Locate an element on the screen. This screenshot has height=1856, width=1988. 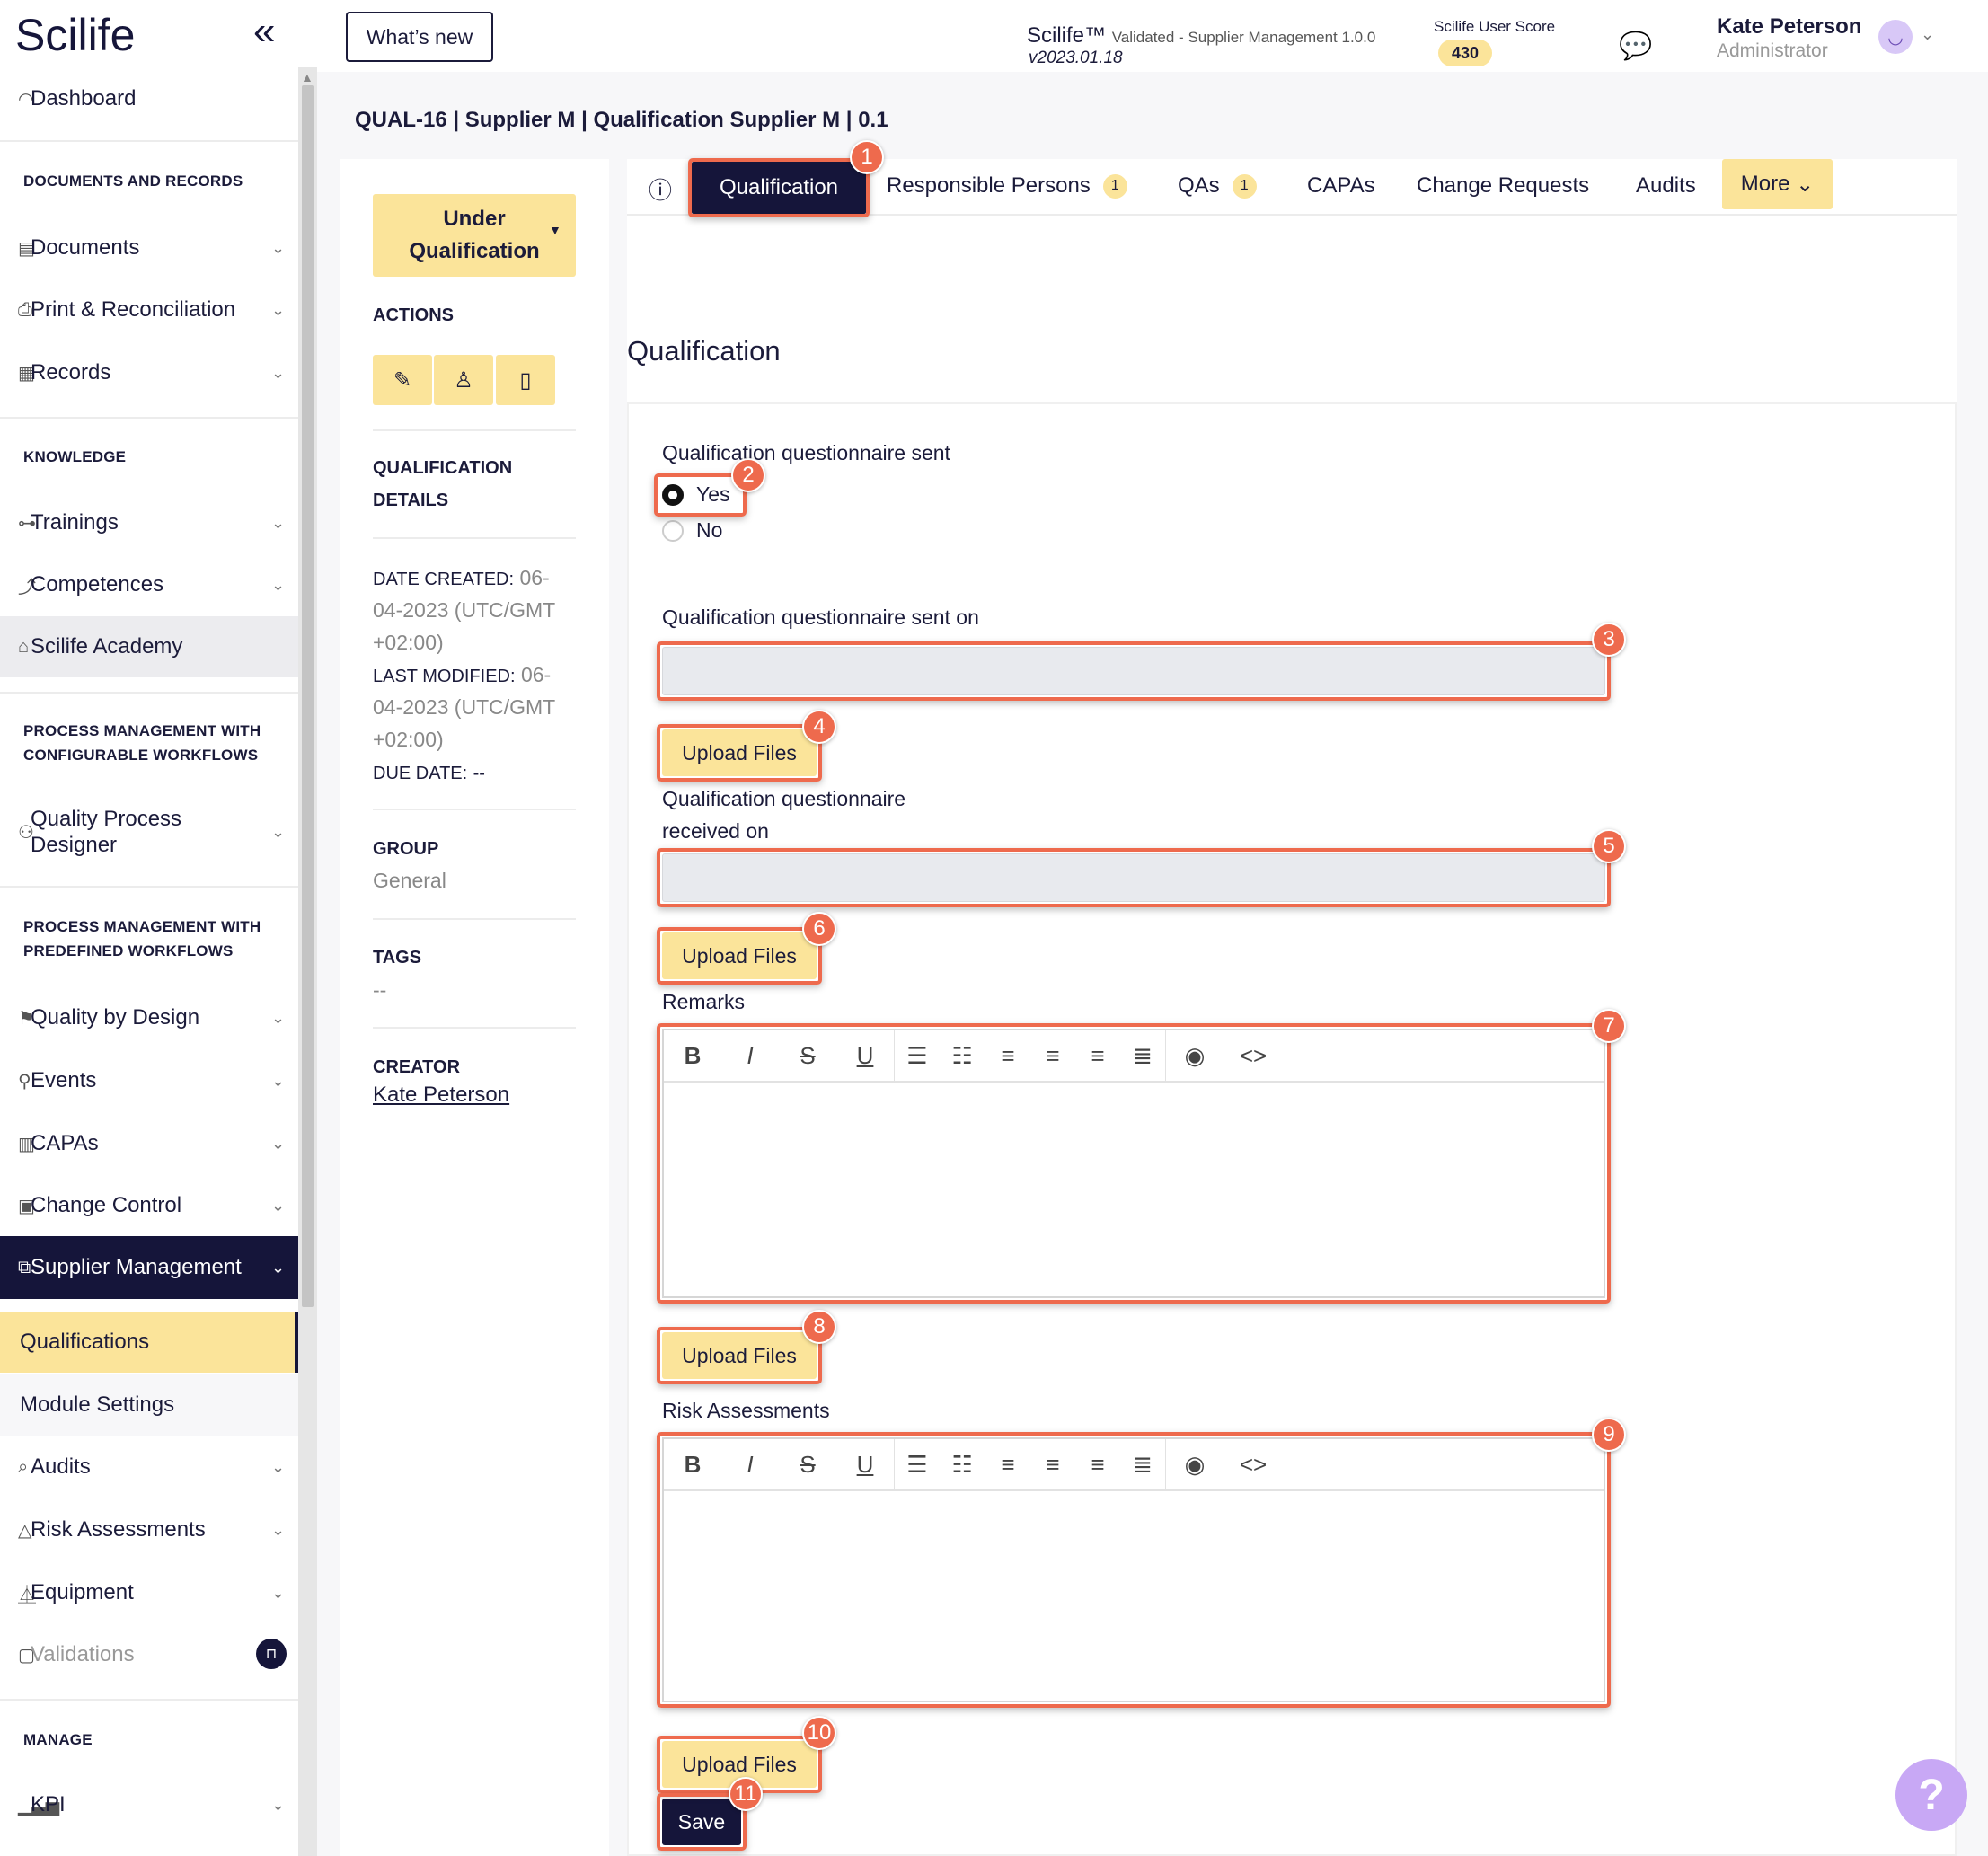
section-header-manage: MANAGE is located at coordinates (58, 1739).